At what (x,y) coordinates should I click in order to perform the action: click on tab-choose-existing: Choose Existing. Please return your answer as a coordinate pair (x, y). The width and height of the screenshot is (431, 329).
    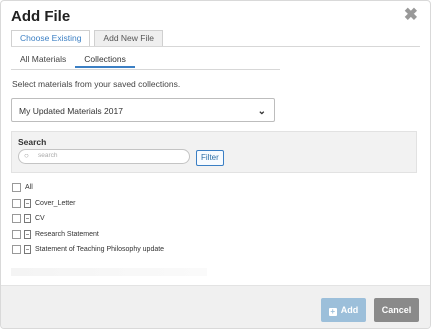
    Looking at the image, I should click on (51, 38).